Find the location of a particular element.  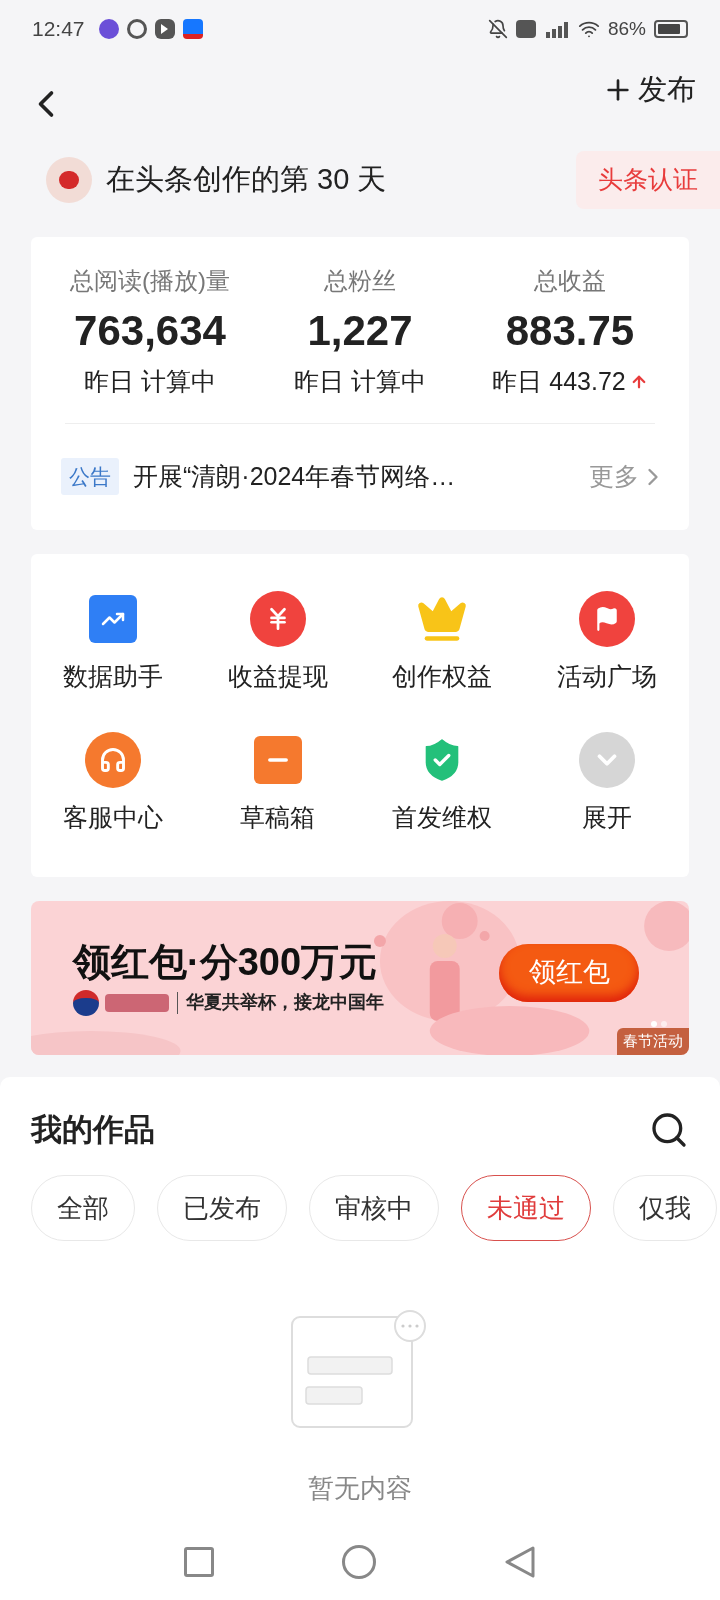

event-tag: 春节活动 is located at coordinates (653, 1041).